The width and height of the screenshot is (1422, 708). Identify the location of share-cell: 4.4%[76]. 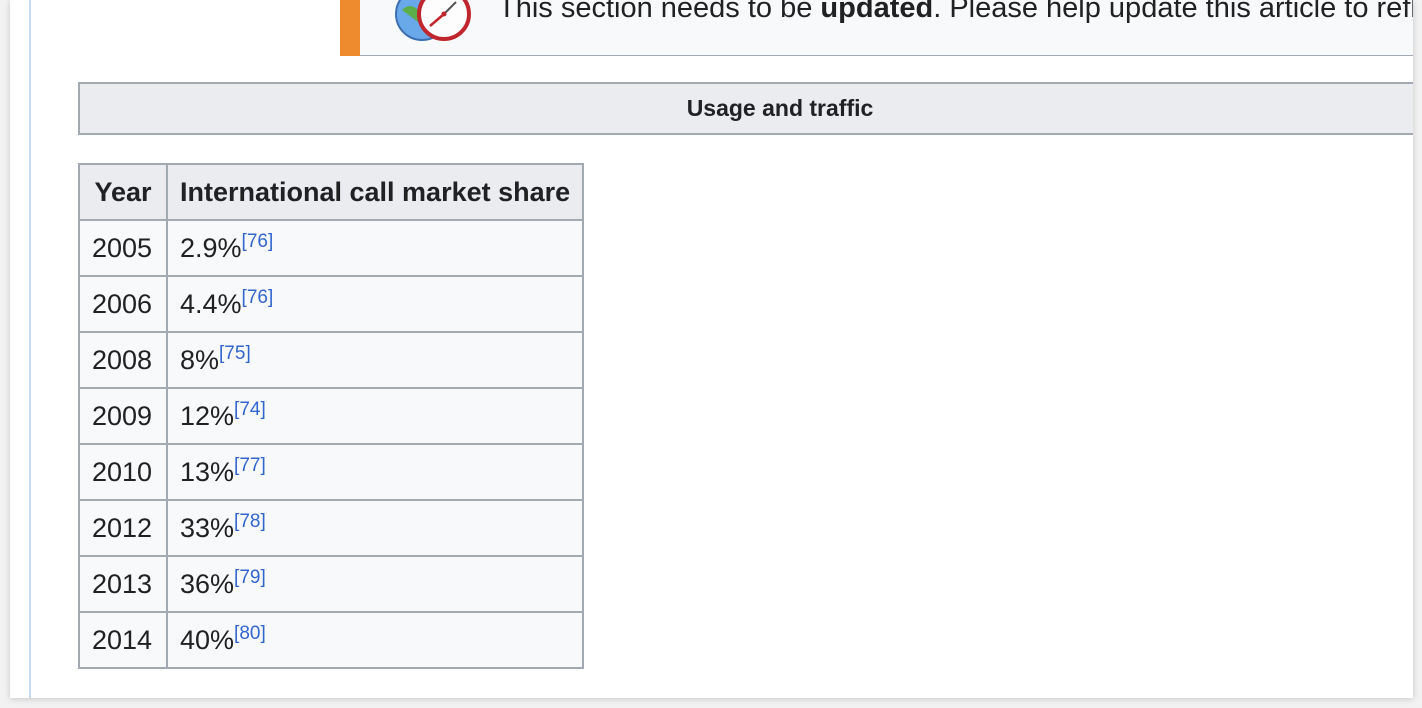
(375, 304).